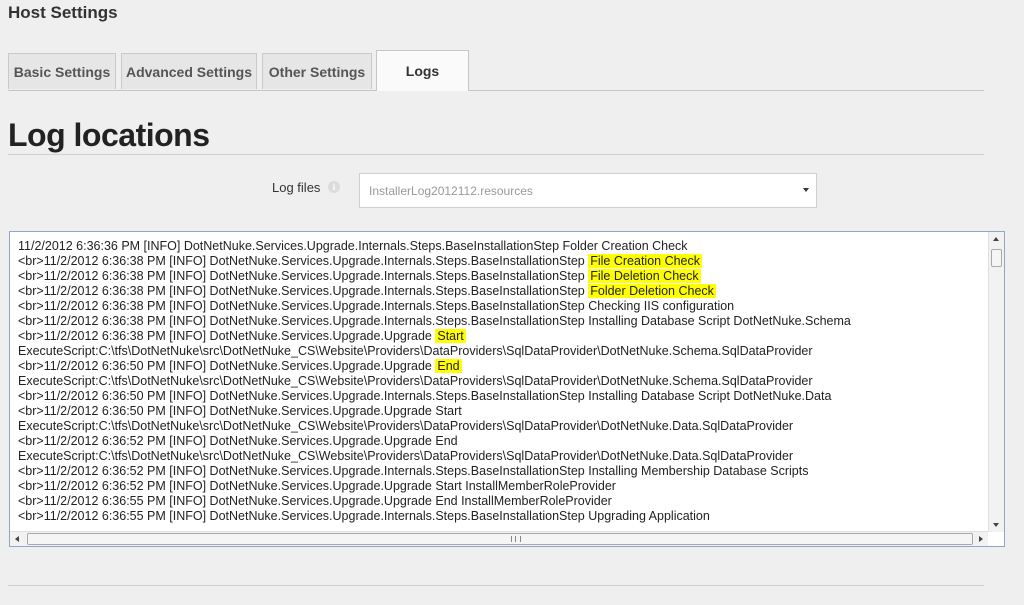 The width and height of the screenshot is (1024, 605). I want to click on page-title: Host Settings, so click(63, 12).